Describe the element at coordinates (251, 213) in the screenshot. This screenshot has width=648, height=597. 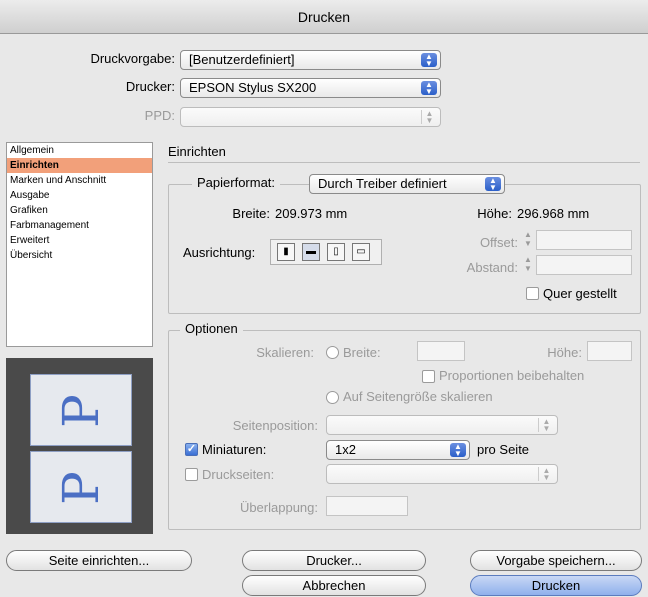
I see `width-label: Breite:` at that location.